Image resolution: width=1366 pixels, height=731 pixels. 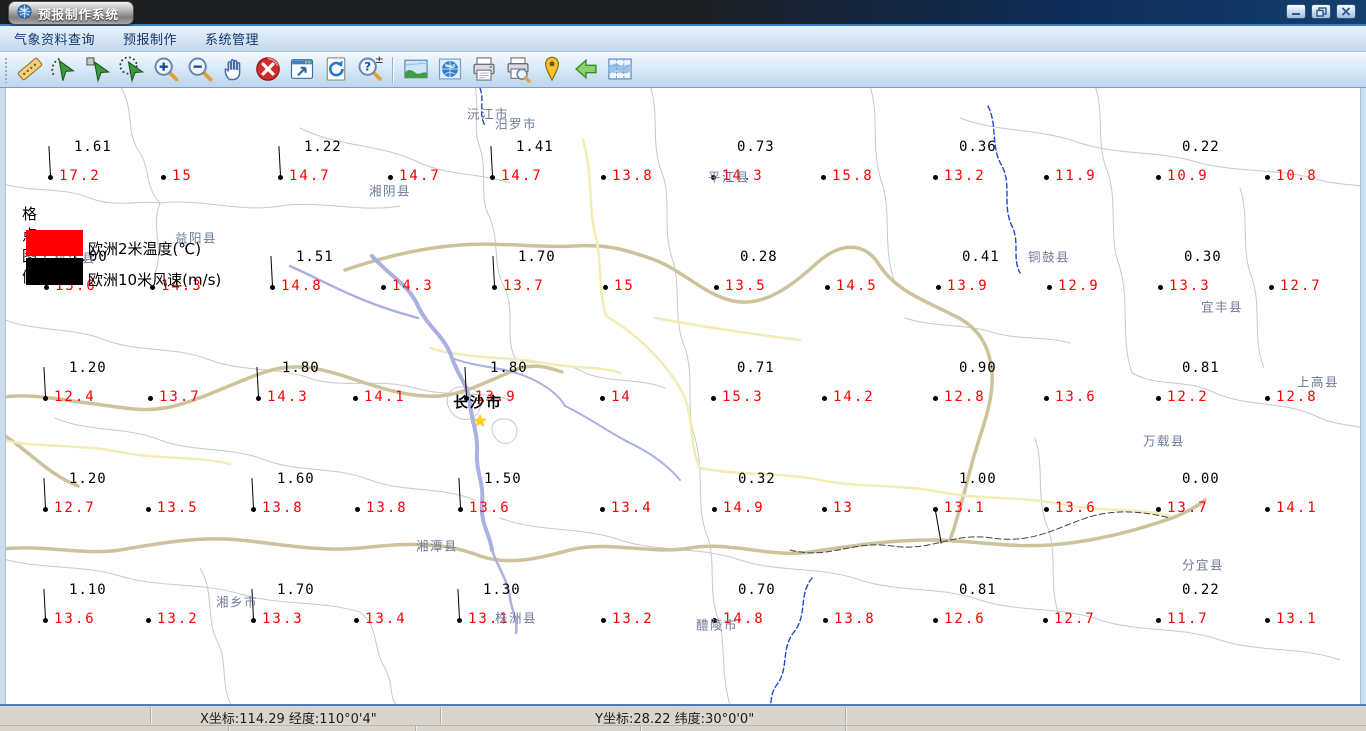 What do you see at coordinates (336, 70) in the screenshot?
I see `refresh-button` at bounding box center [336, 70].